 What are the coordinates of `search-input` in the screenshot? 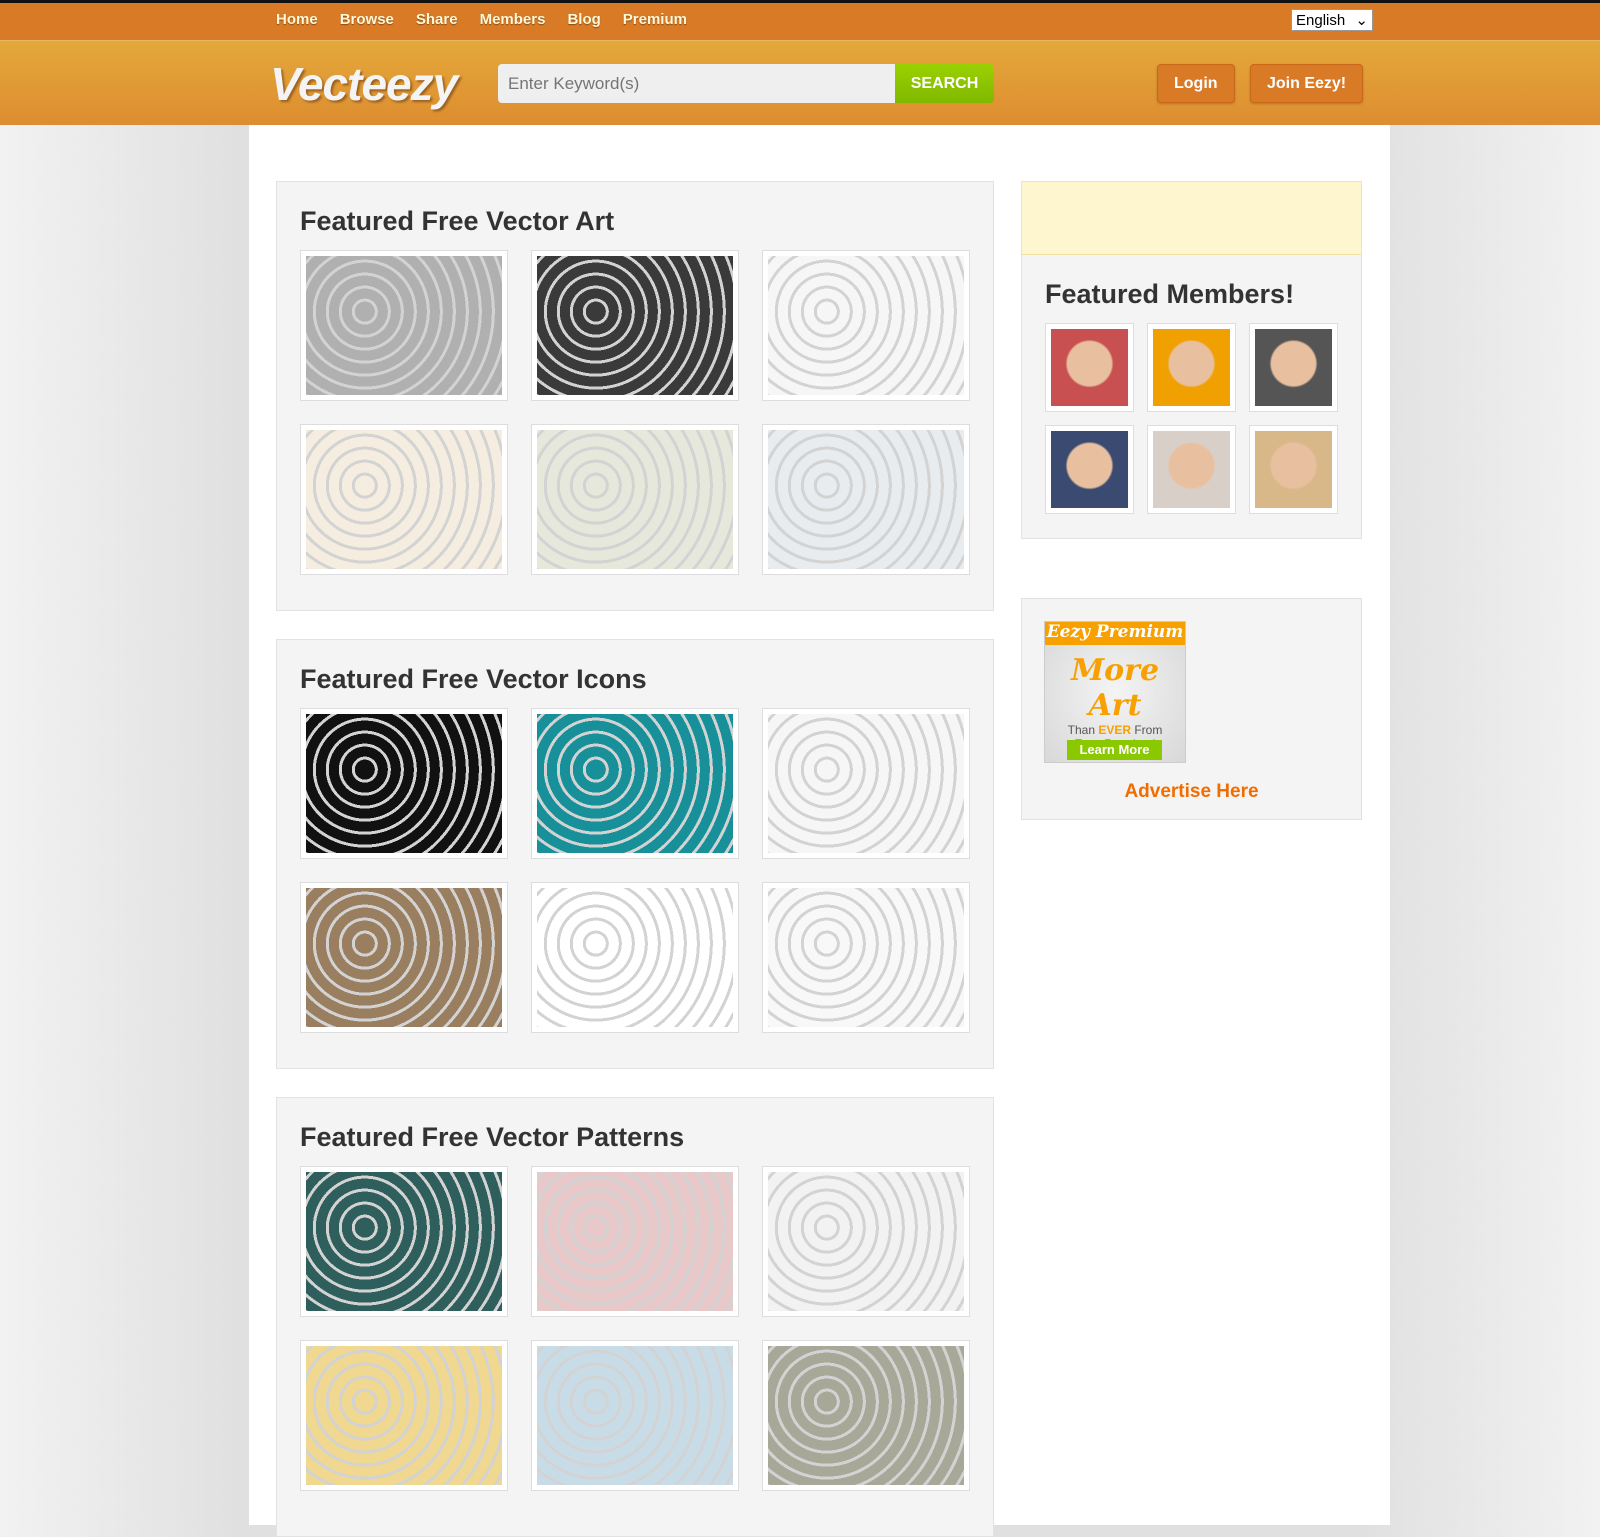 It's located at (697, 83).